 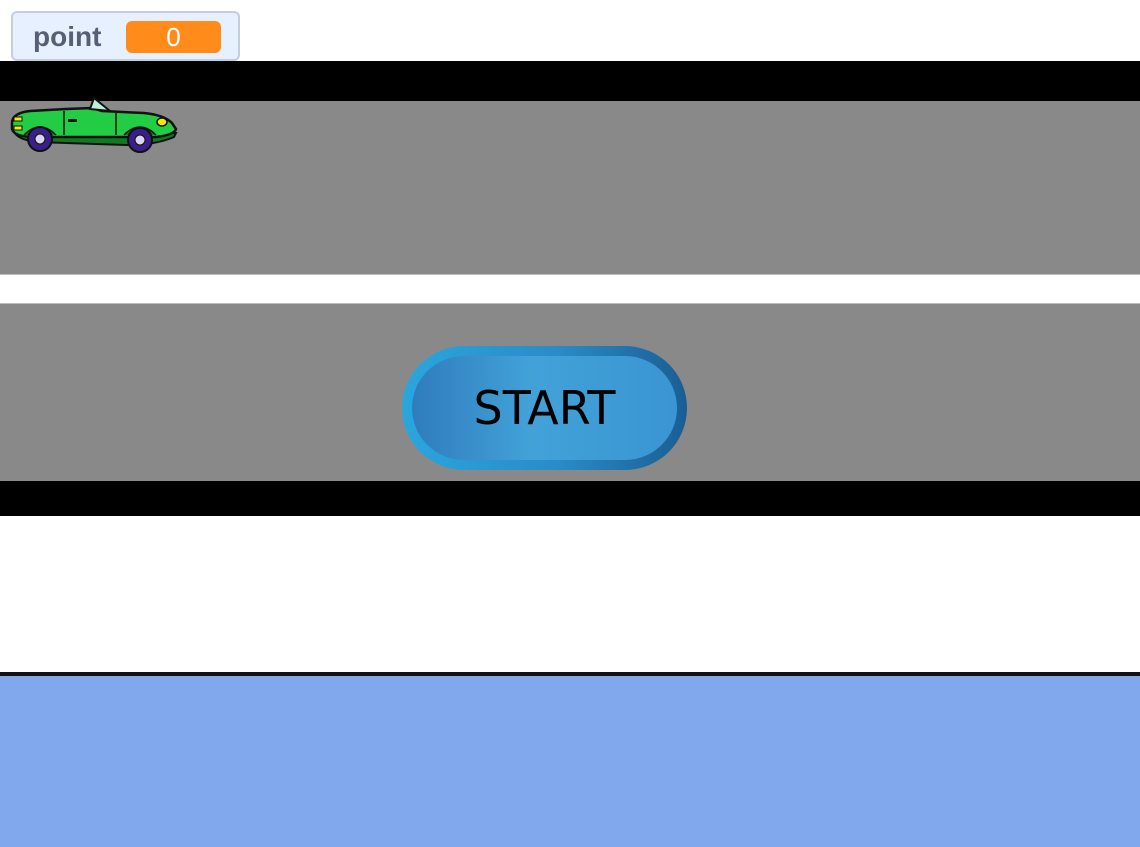 What do you see at coordinates (67, 36) in the screenshot?
I see `score-label: point` at bounding box center [67, 36].